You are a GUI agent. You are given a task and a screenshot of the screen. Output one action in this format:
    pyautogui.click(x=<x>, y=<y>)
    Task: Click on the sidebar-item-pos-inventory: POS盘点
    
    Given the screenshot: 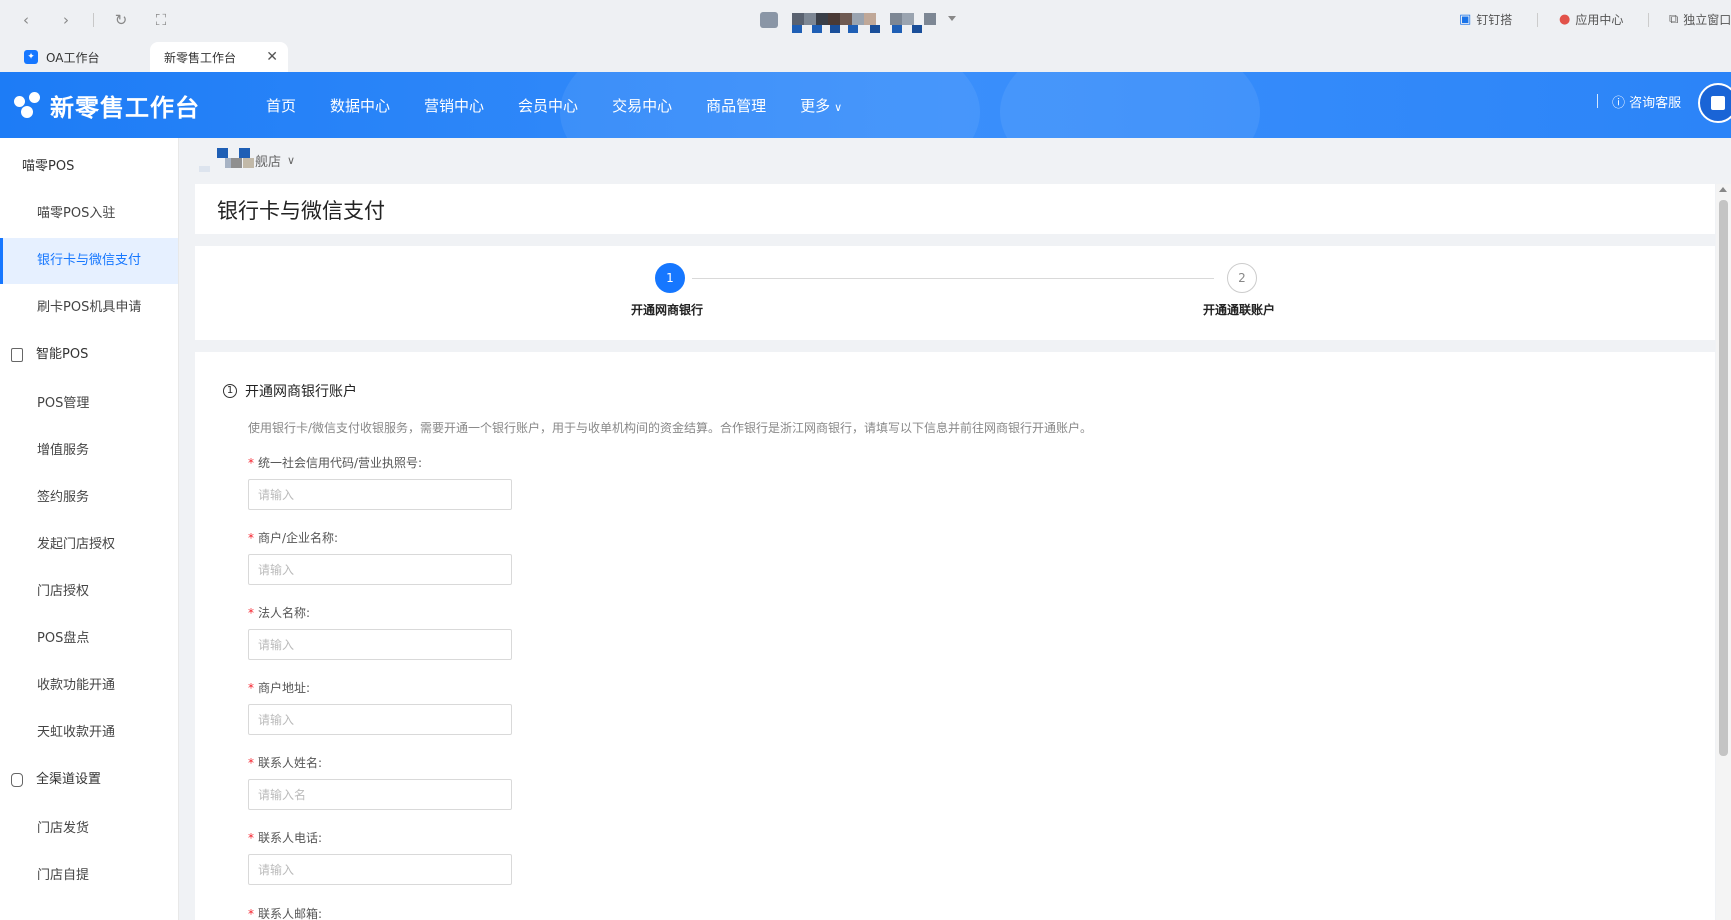 What is the action you would take?
    pyautogui.click(x=89, y=639)
    